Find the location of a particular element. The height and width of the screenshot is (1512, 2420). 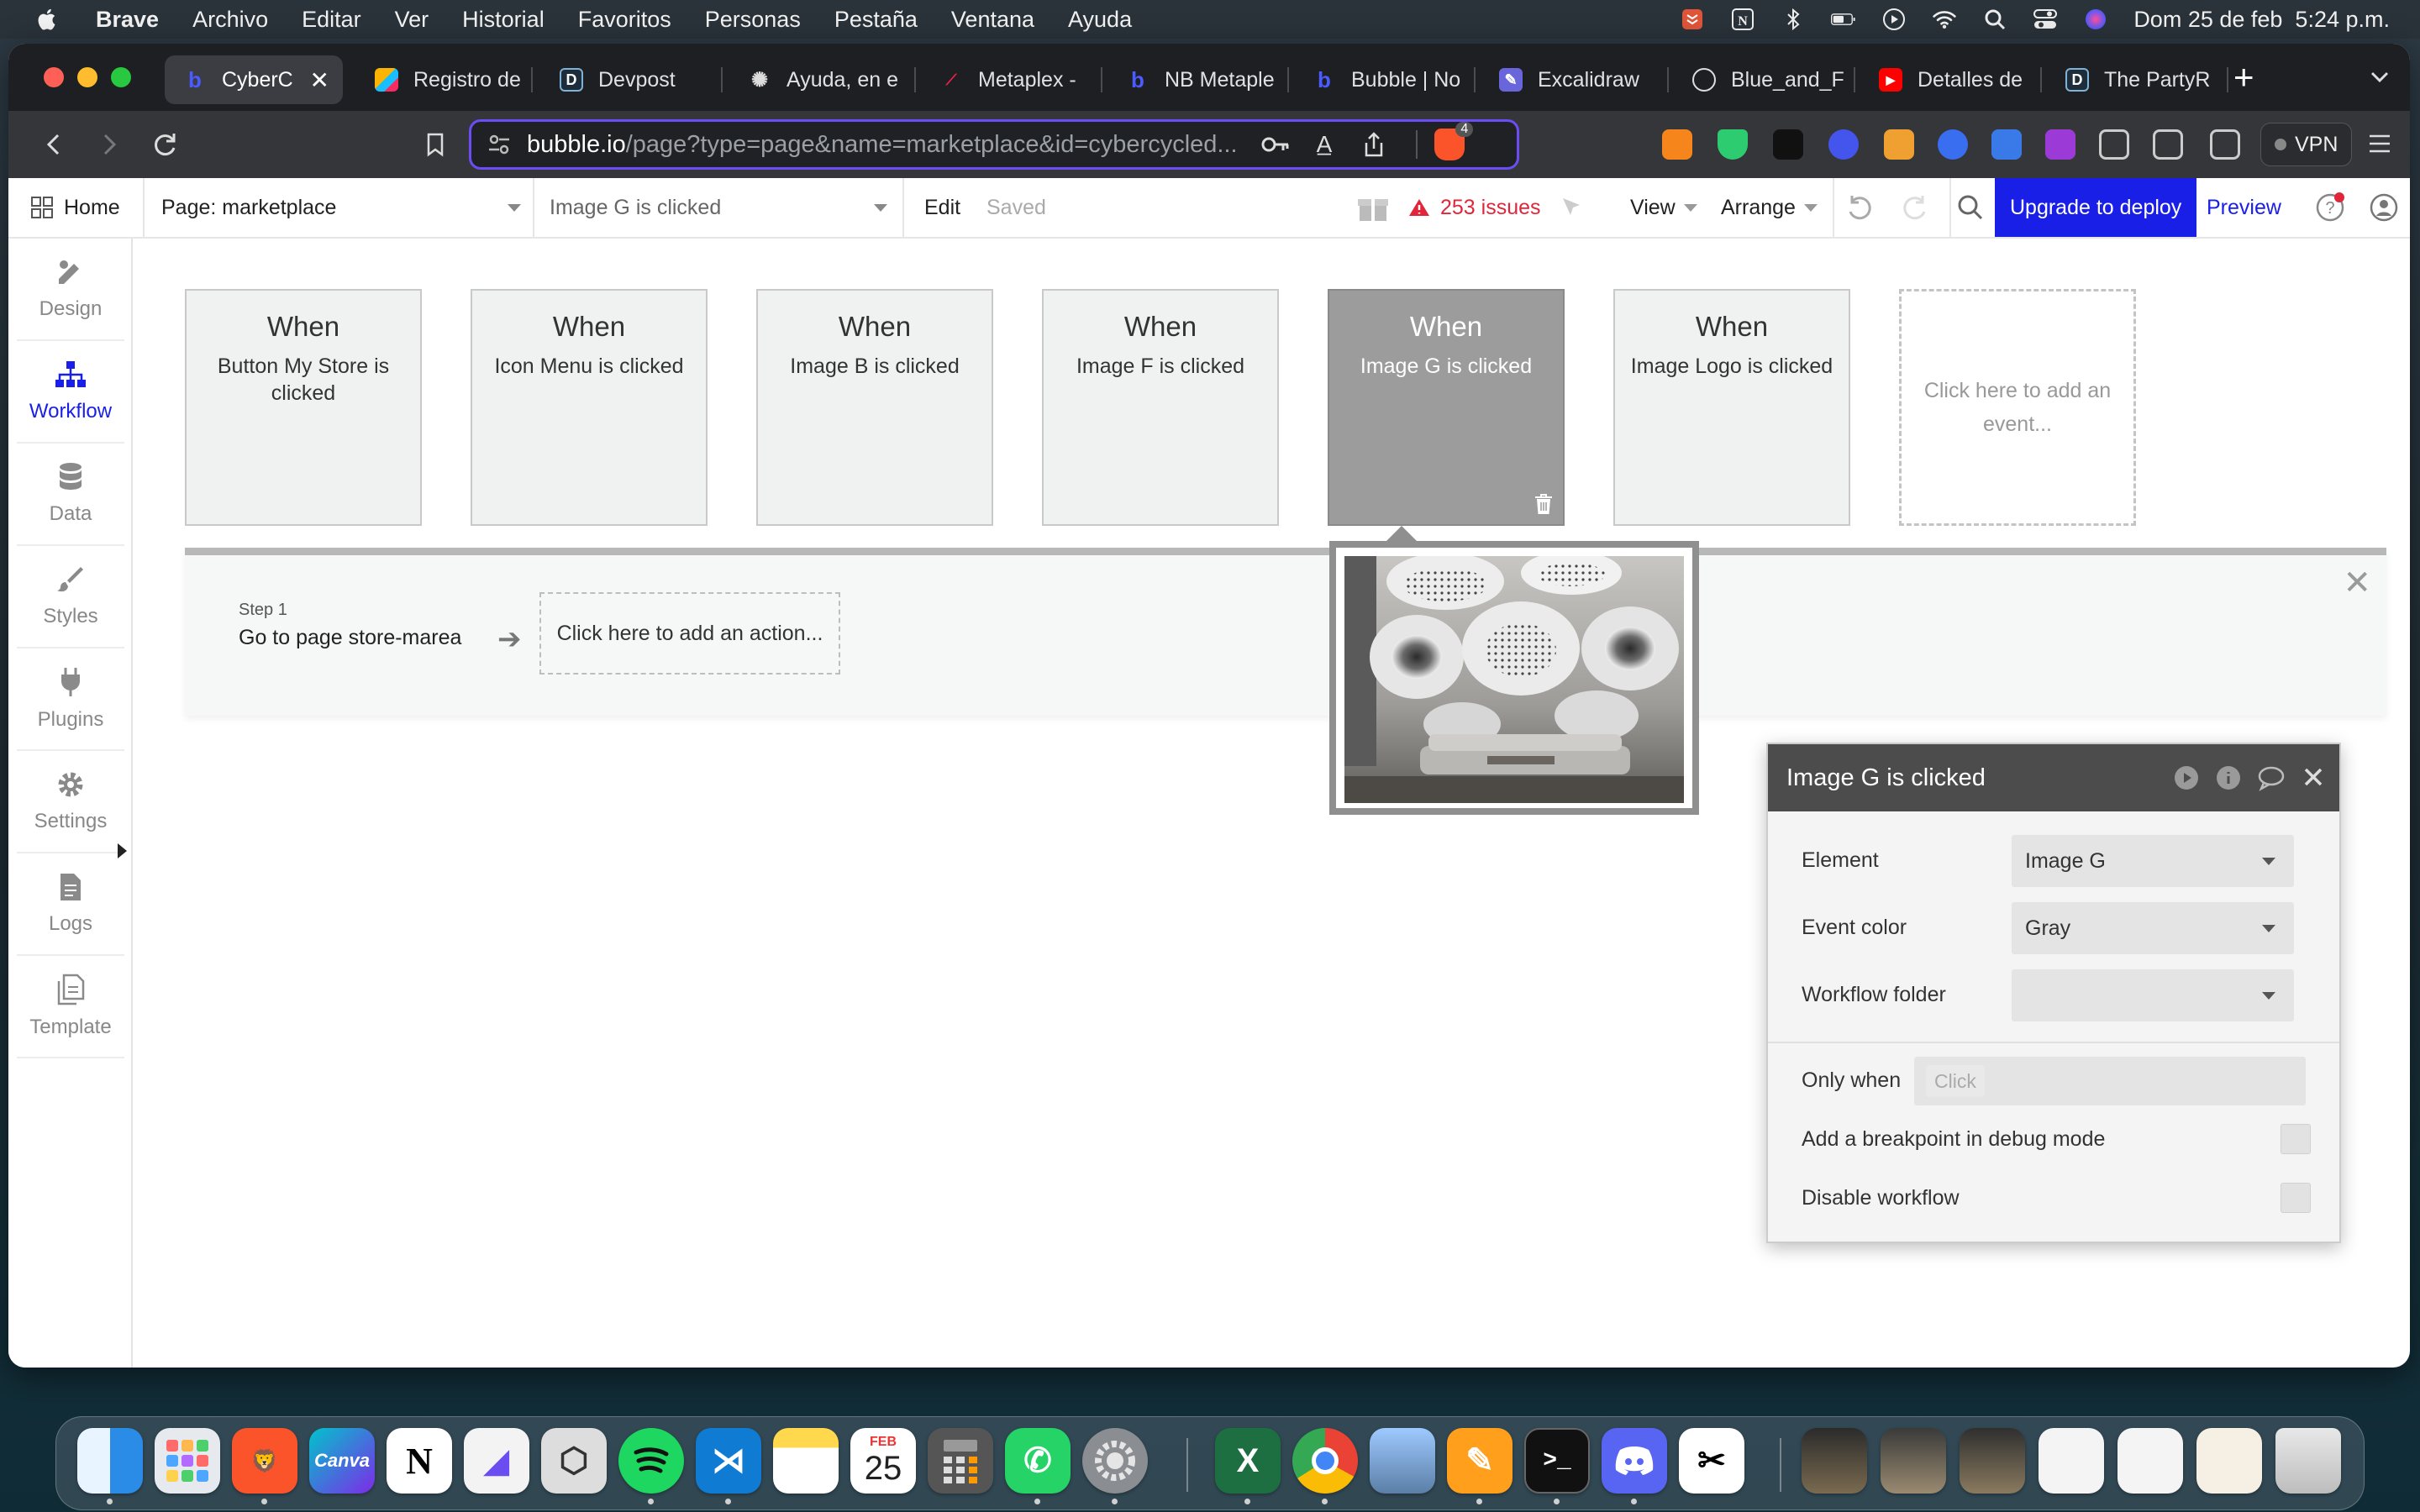

pages-icon: ✎ is located at coordinates (1479, 1461).